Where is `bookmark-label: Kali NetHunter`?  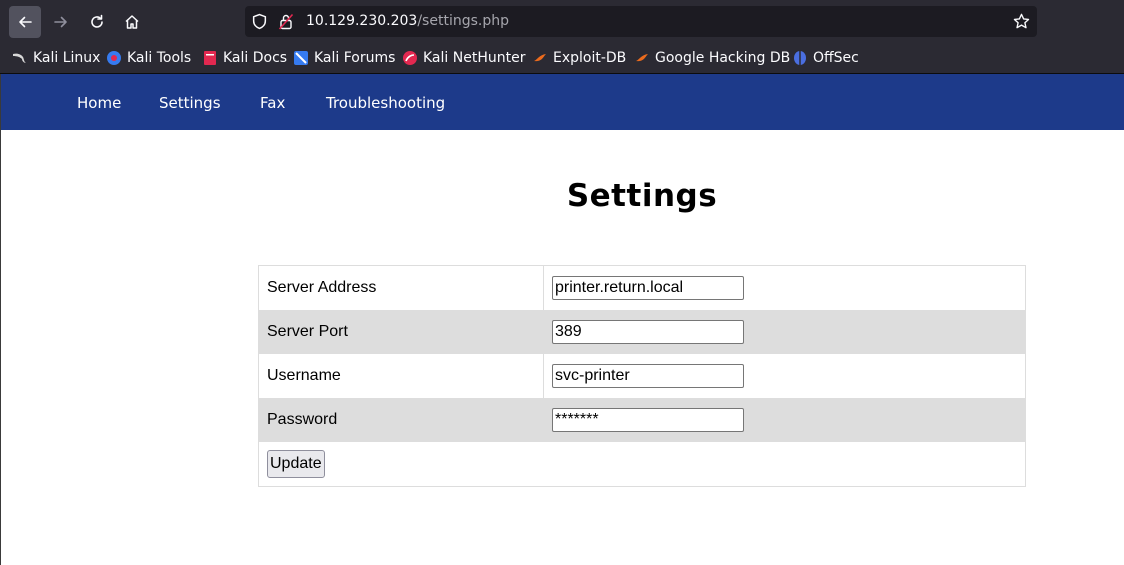
bookmark-label: Kali NetHunter is located at coordinates (474, 58).